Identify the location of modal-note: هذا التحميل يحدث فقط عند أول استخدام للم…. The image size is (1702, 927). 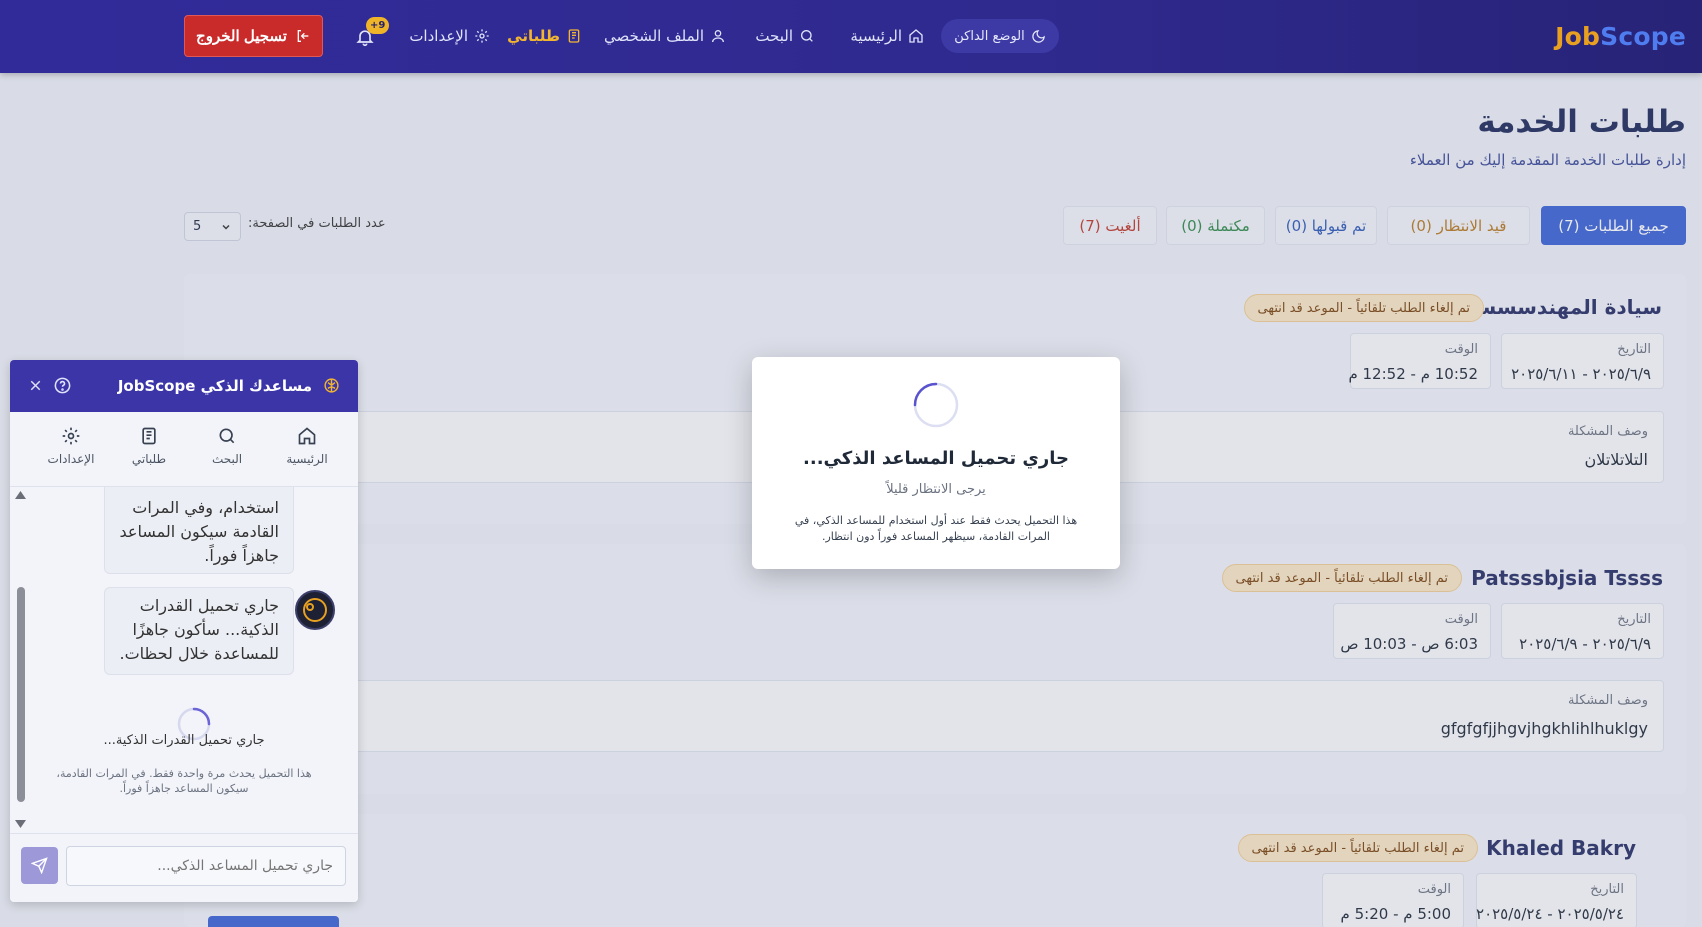
(936, 528).